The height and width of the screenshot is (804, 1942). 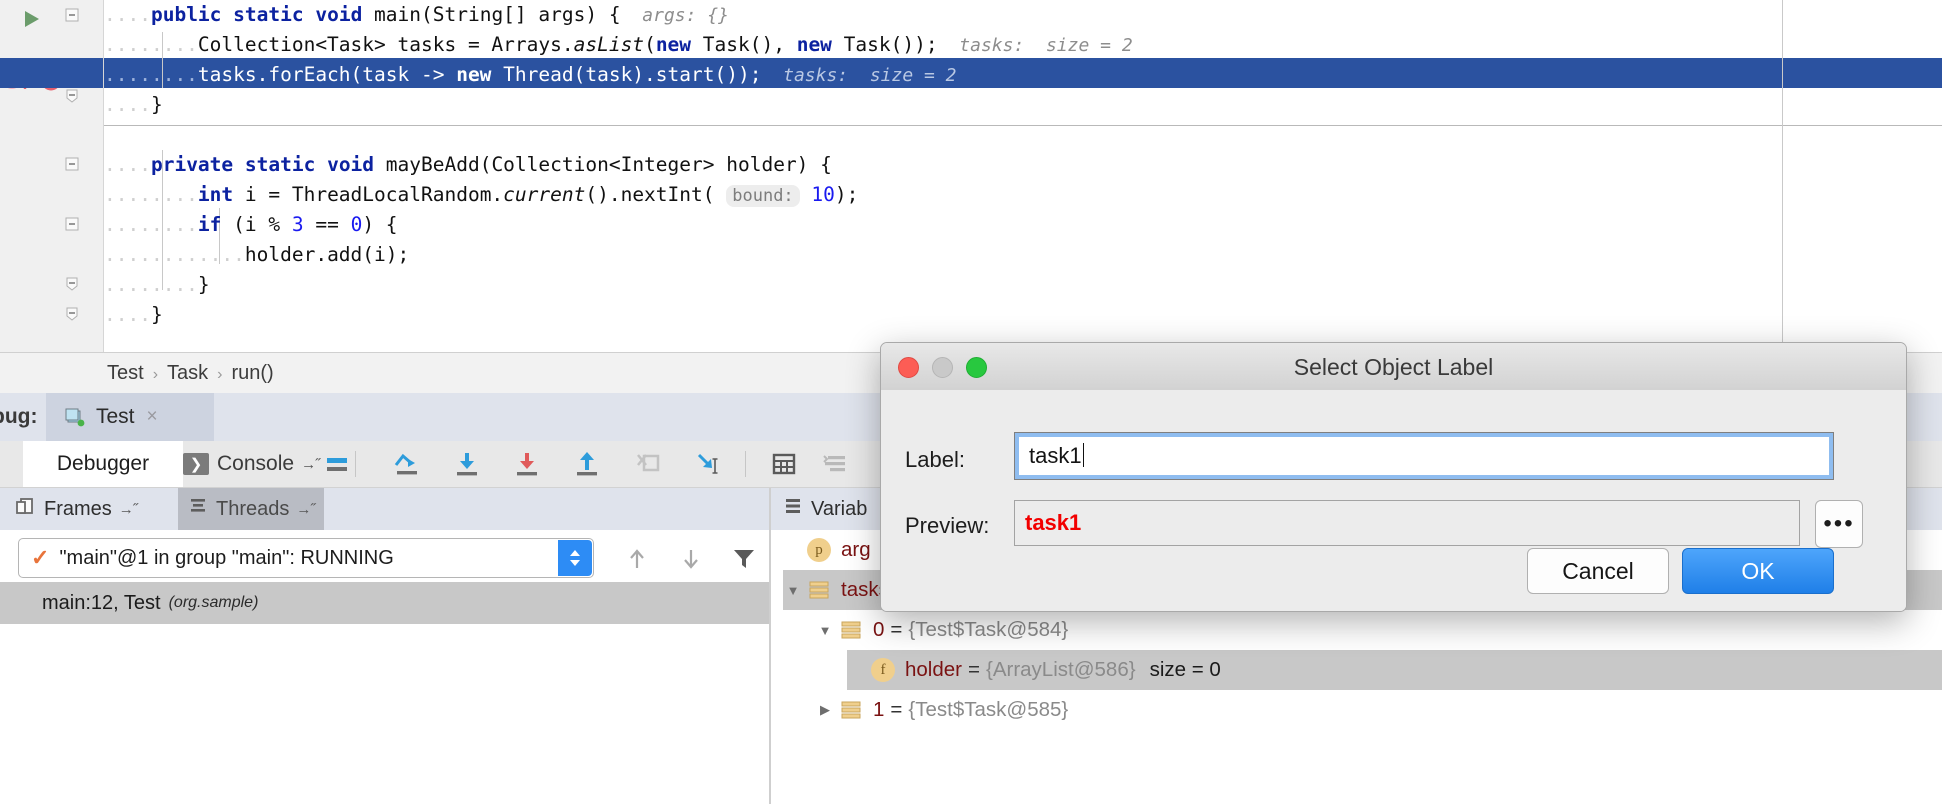 What do you see at coordinates (152, 417) in the screenshot?
I see `close-icon: ×` at bounding box center [152, 417].